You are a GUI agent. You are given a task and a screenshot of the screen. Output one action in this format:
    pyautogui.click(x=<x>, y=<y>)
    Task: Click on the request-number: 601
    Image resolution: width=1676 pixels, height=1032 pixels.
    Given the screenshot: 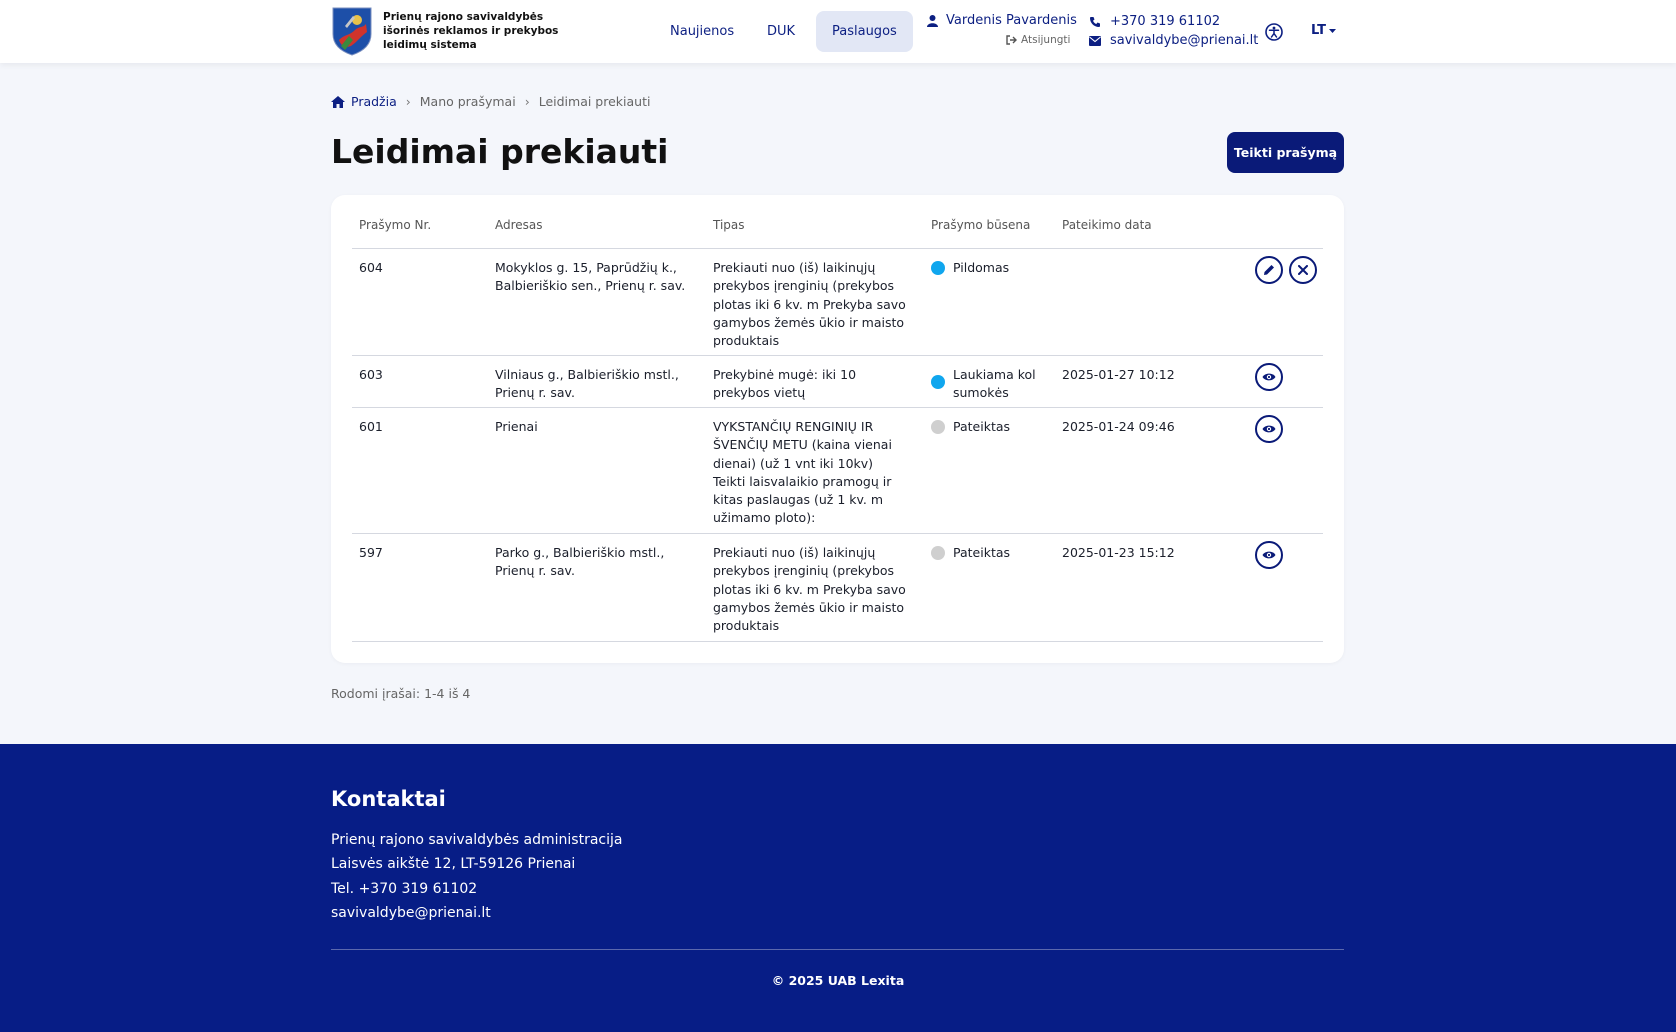 What is the action you would take?
    pyautogui.click(x=371, y=426)
    